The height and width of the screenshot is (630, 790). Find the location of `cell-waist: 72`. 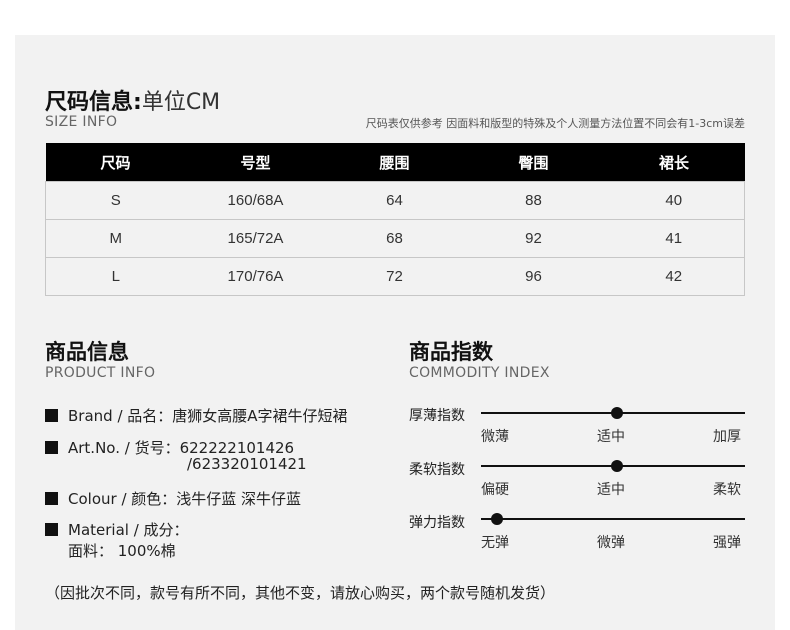

cell-waist: 72 is located at coordinates (394, 276).